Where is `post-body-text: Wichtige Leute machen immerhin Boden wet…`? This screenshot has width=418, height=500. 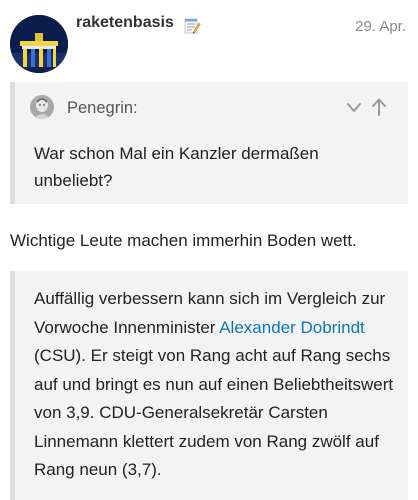
post-body-text: Wichtige Leute machen immerhin Boden wet… is located at coordinates (183, 240).